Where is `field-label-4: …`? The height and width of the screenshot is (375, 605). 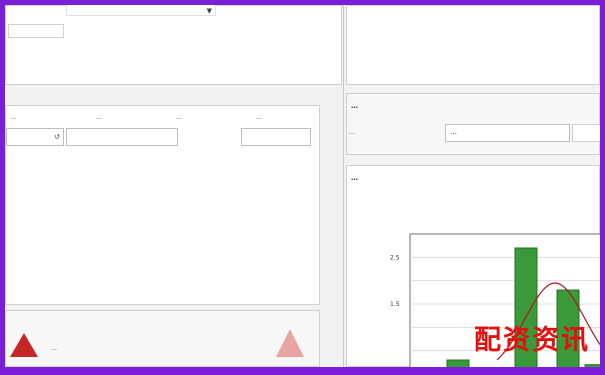
field-label-4: … is located at coordinates (259, 117).